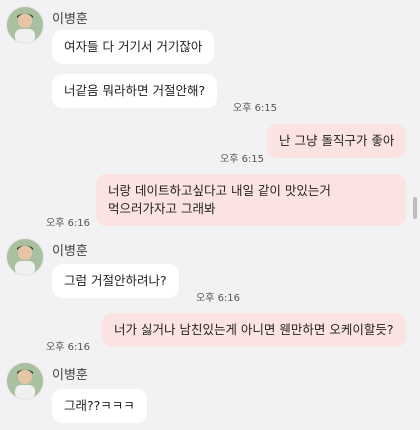 The height and width of the screenshot is (430, 420). What do you see at coordinates (133, 47) in the screenshot?
I see `message-bubble-incoming: 여자들 다 거기서 거기잖아` at bounding box center [133, 47].